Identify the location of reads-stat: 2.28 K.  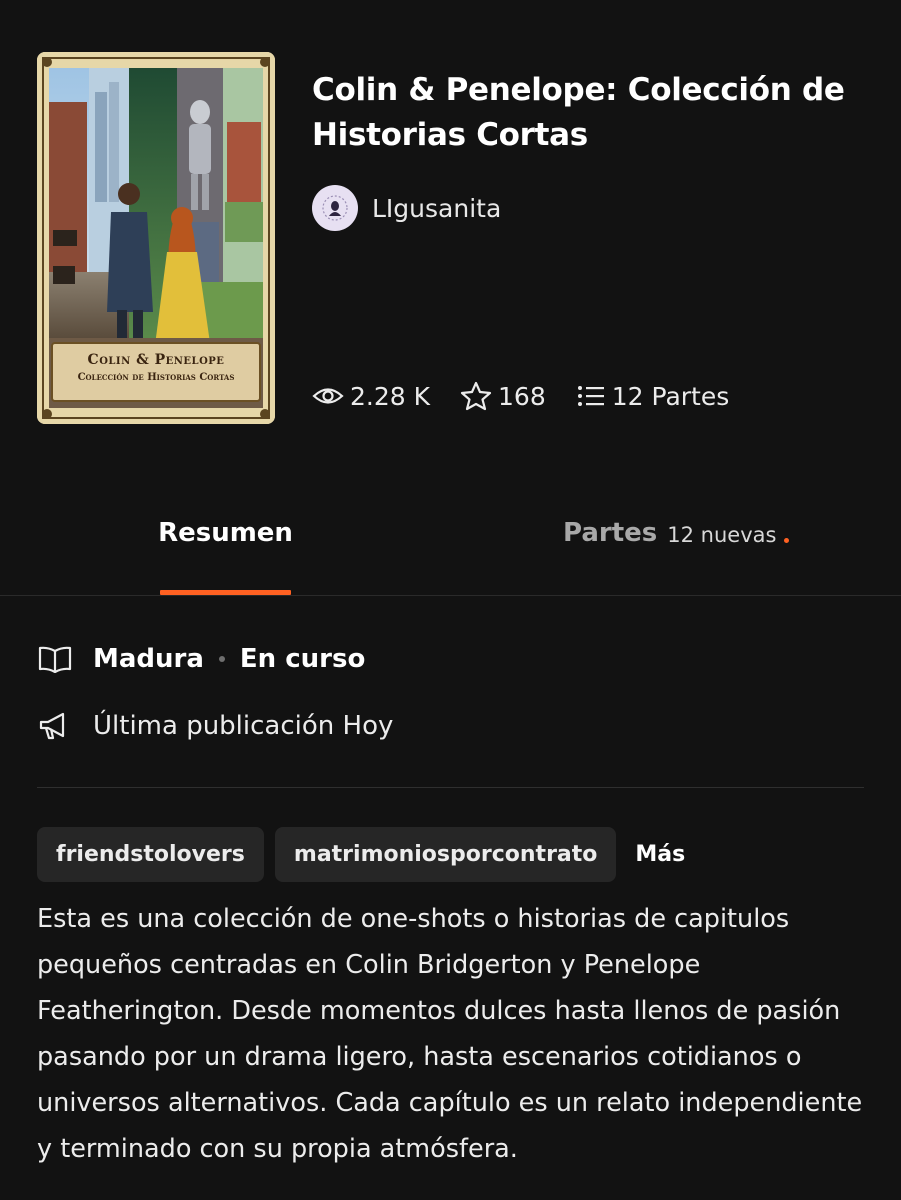
(371, 396).